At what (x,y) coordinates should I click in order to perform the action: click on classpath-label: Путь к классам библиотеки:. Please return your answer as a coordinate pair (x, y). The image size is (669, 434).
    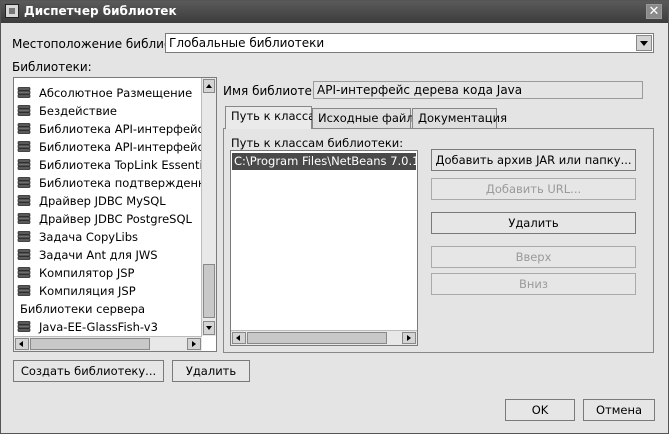
    Looking at the image, I should click on (317, 143).